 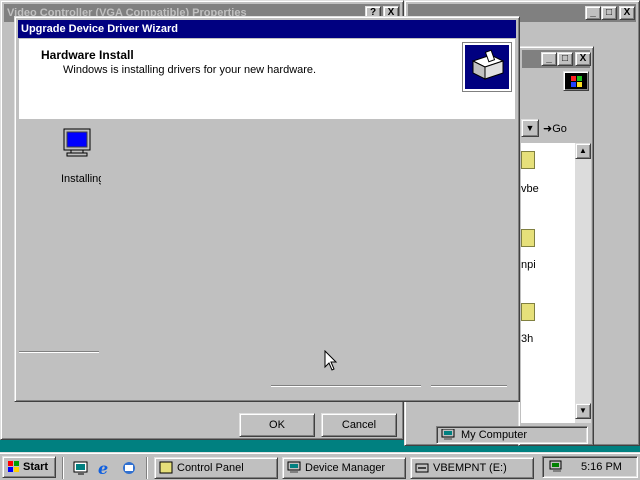 What do you see at coordinates (548, 283) in the screenshot?
I see `folder-content: vbe npi 3h` at bounding box center [548, 283].